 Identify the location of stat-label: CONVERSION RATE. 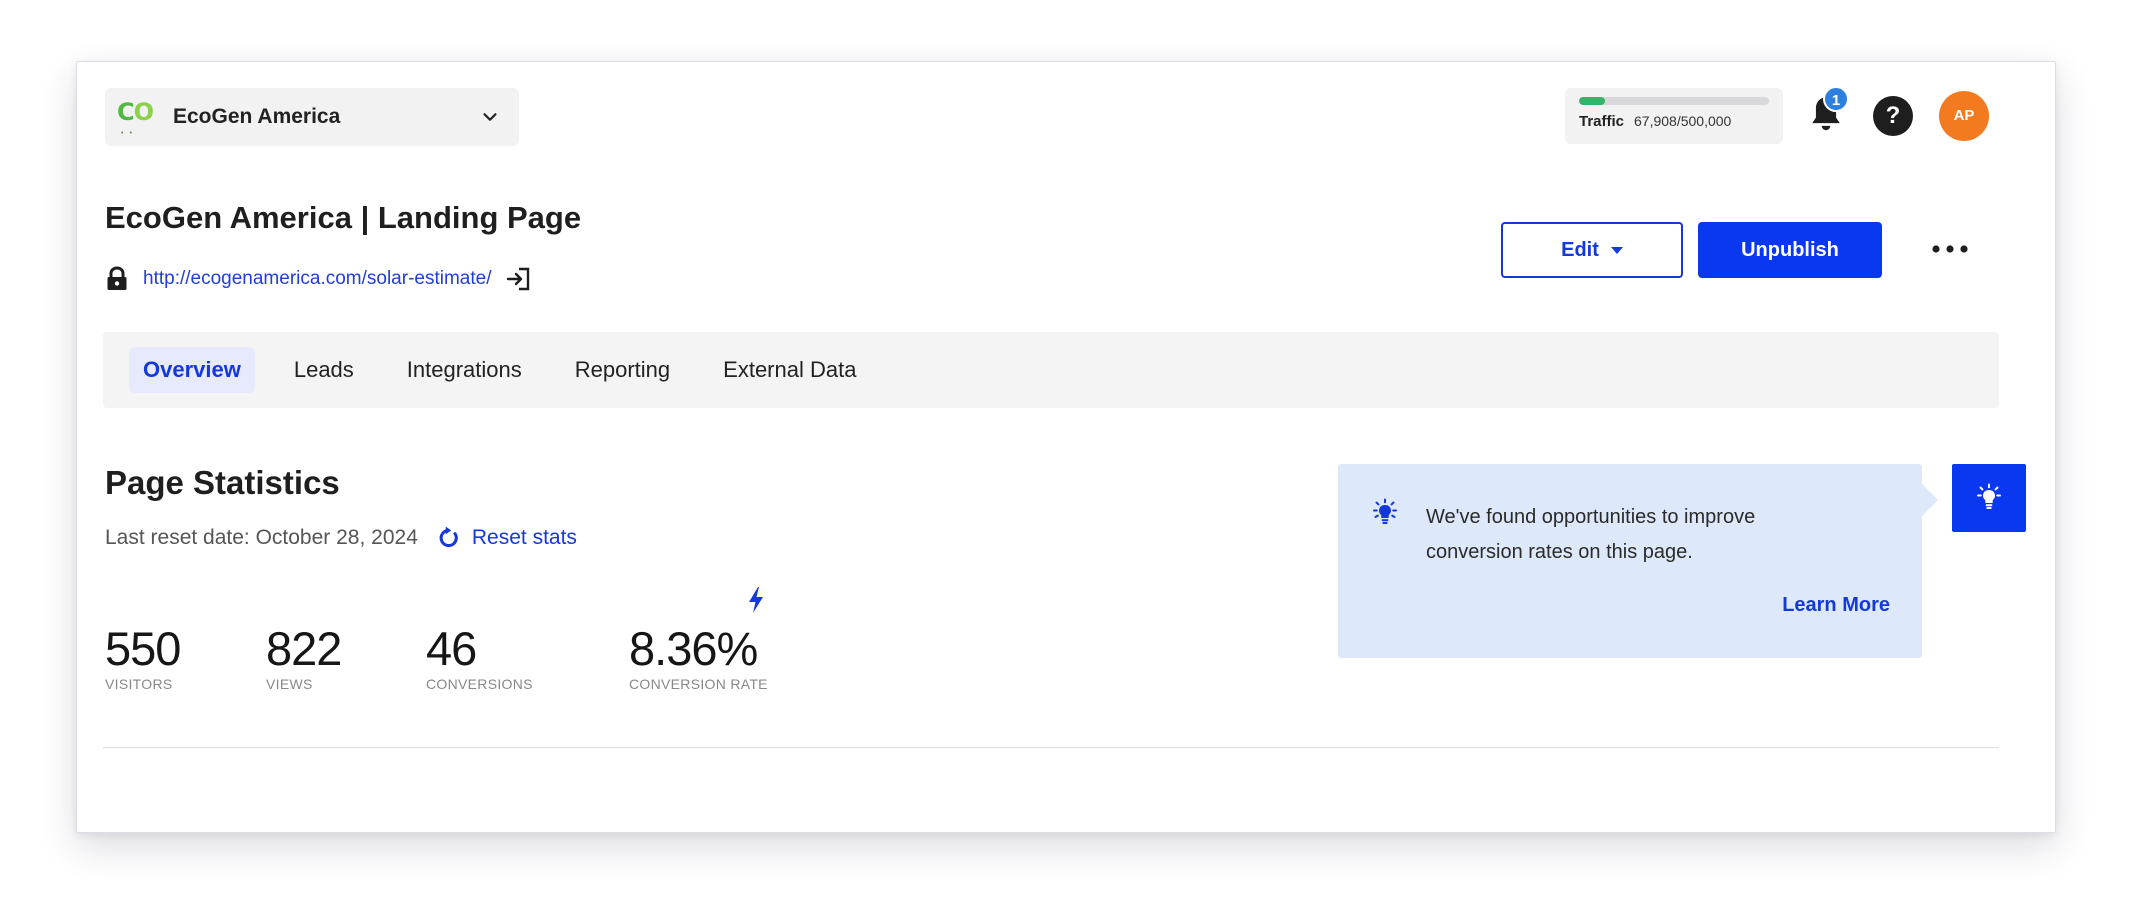
(698, 684).